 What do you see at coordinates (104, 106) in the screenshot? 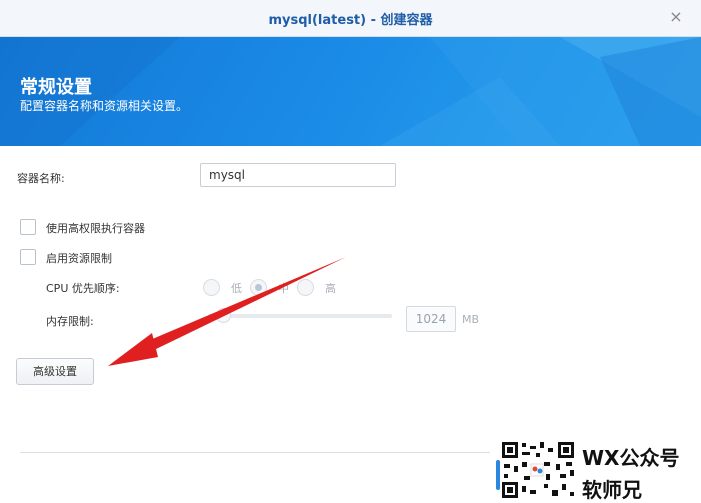
I see `section-subtitle: 配置容器名称和资源相关设置。` at bounding box center [104, 106].